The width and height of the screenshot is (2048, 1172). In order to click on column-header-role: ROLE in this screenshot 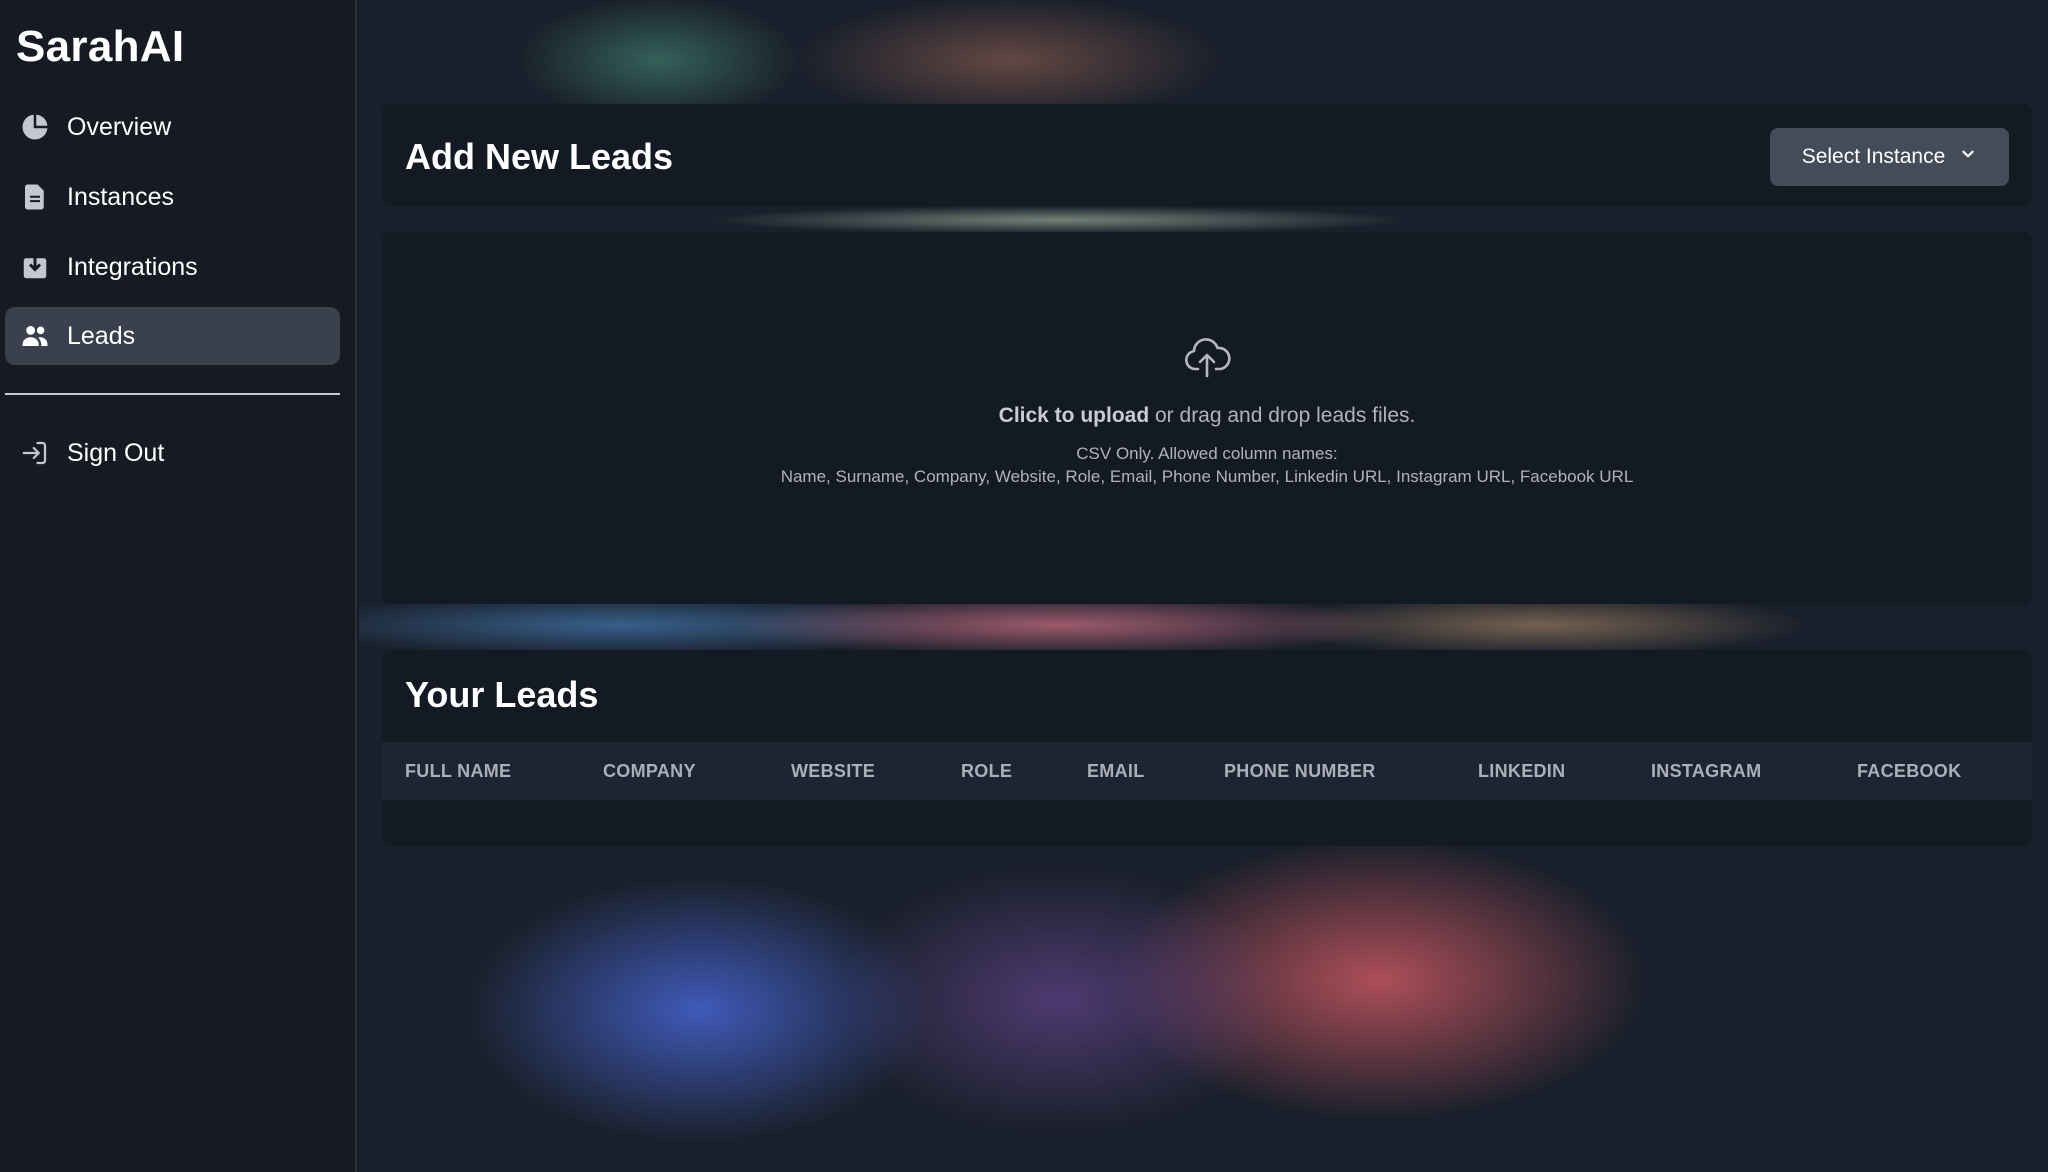, I will do `click(987, 771)`.